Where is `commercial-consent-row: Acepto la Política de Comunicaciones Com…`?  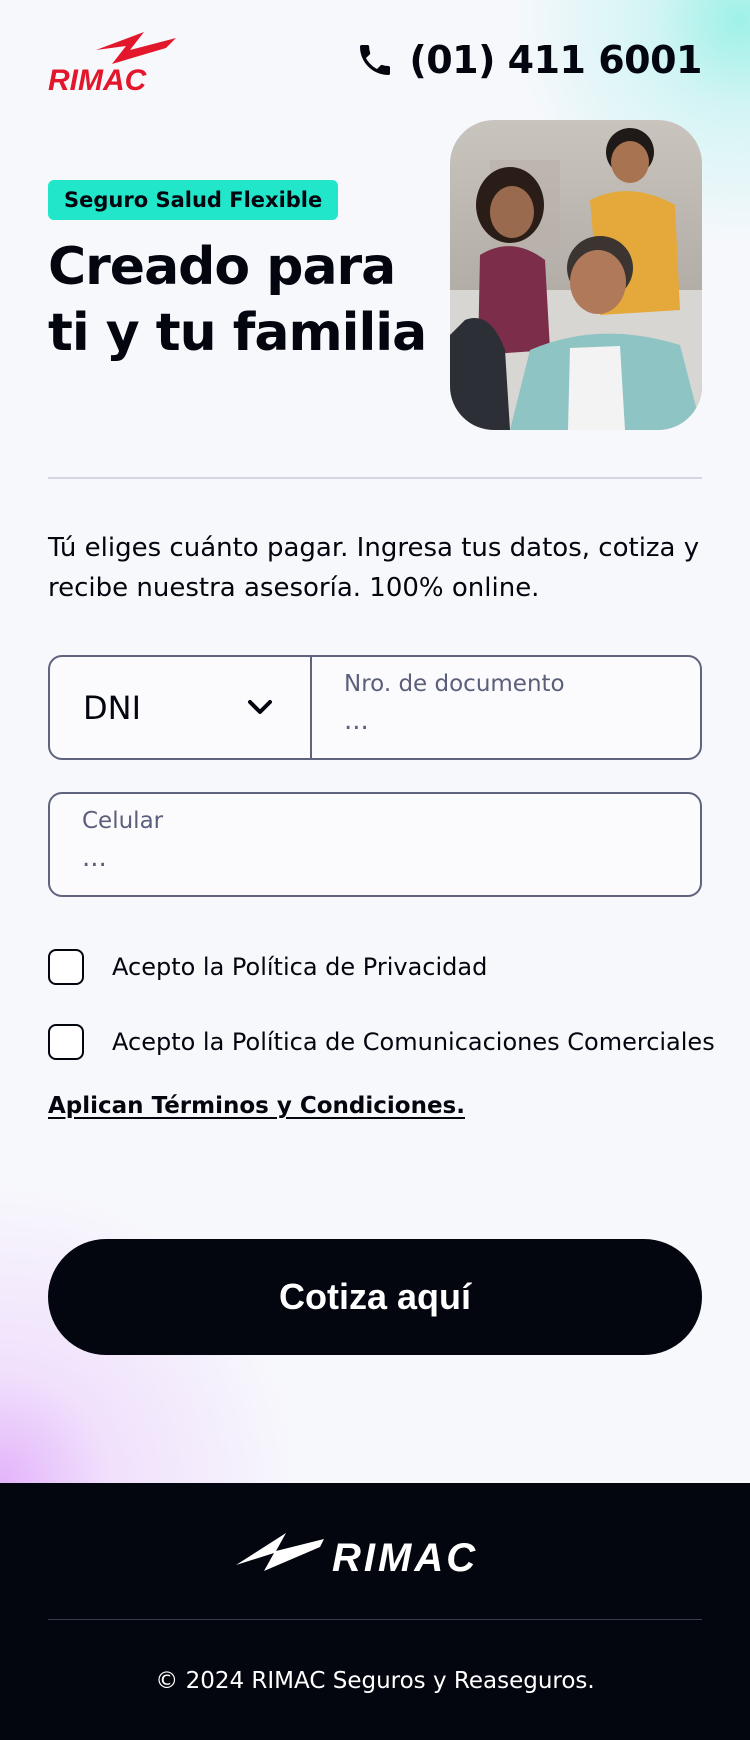 commercial-consent-row: Acepto la Política de Comunicaciones Com… is located at coordinates (381, 1042).